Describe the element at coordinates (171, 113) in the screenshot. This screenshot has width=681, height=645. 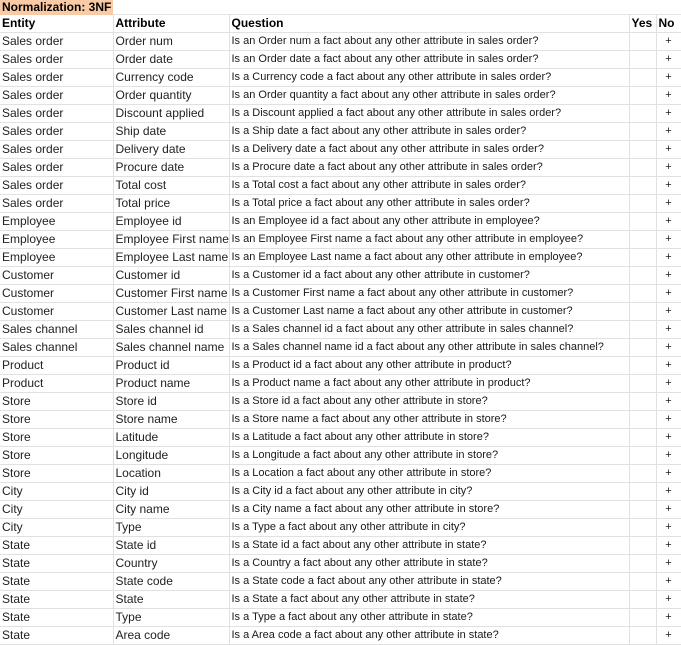
I see `attribute-cell: Discount applied` at that location.